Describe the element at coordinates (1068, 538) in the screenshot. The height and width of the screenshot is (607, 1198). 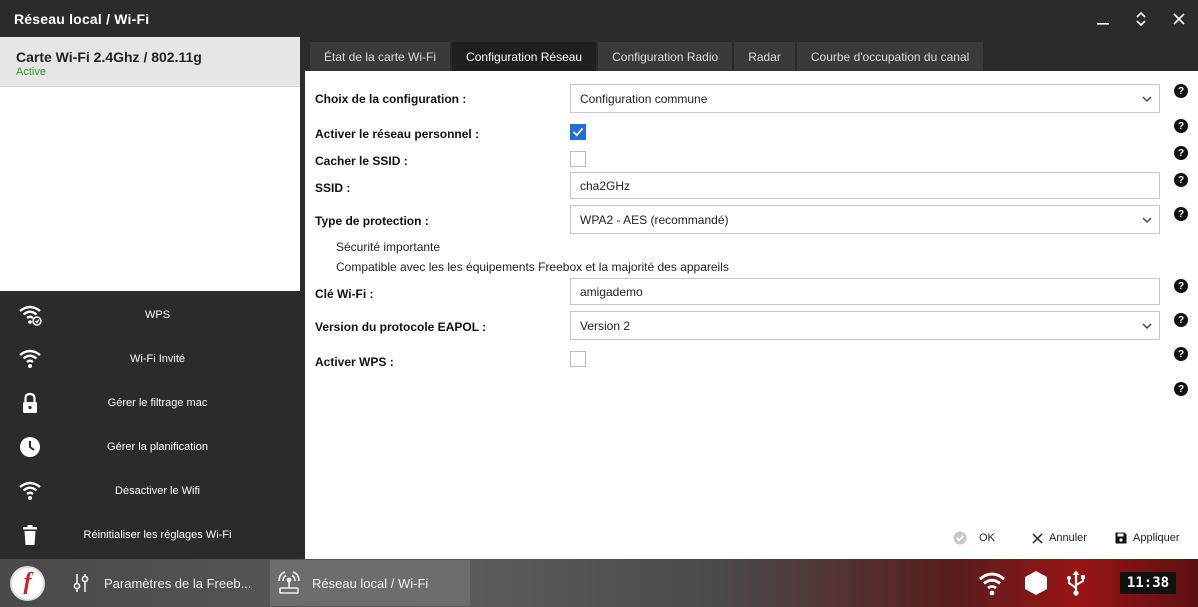
I see `cancel-label: Annuler` at that location.